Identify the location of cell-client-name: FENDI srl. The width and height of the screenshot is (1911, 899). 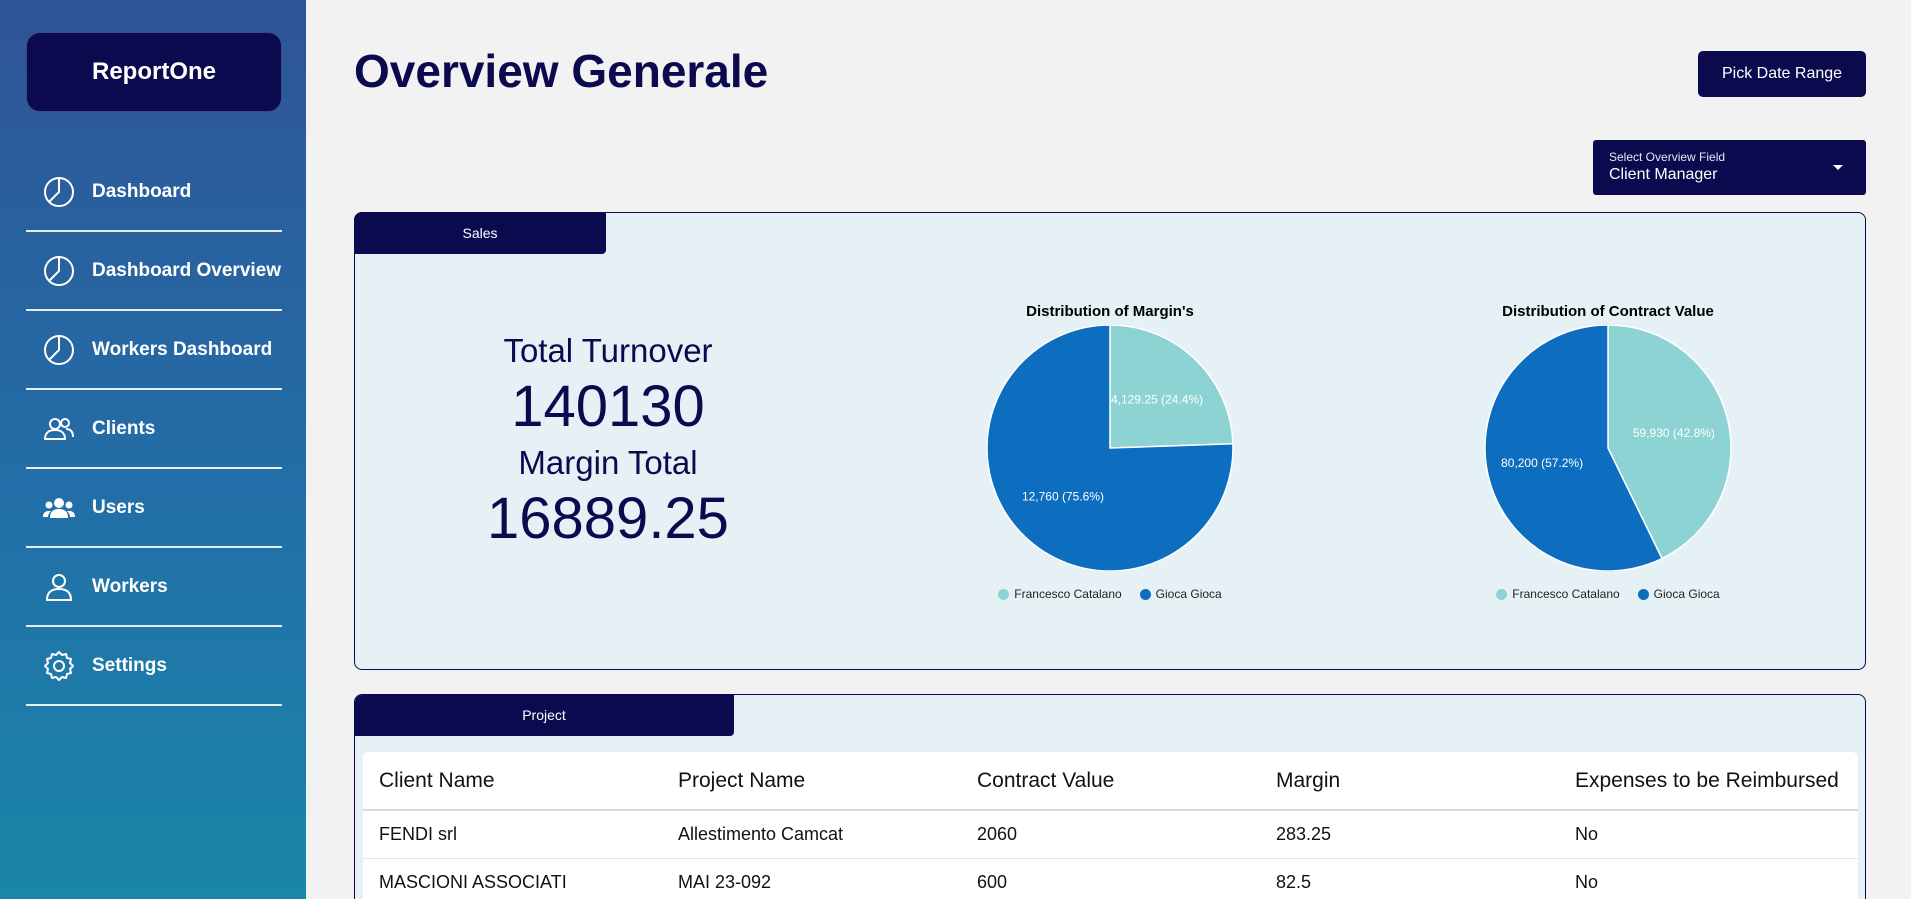
(512, 834).